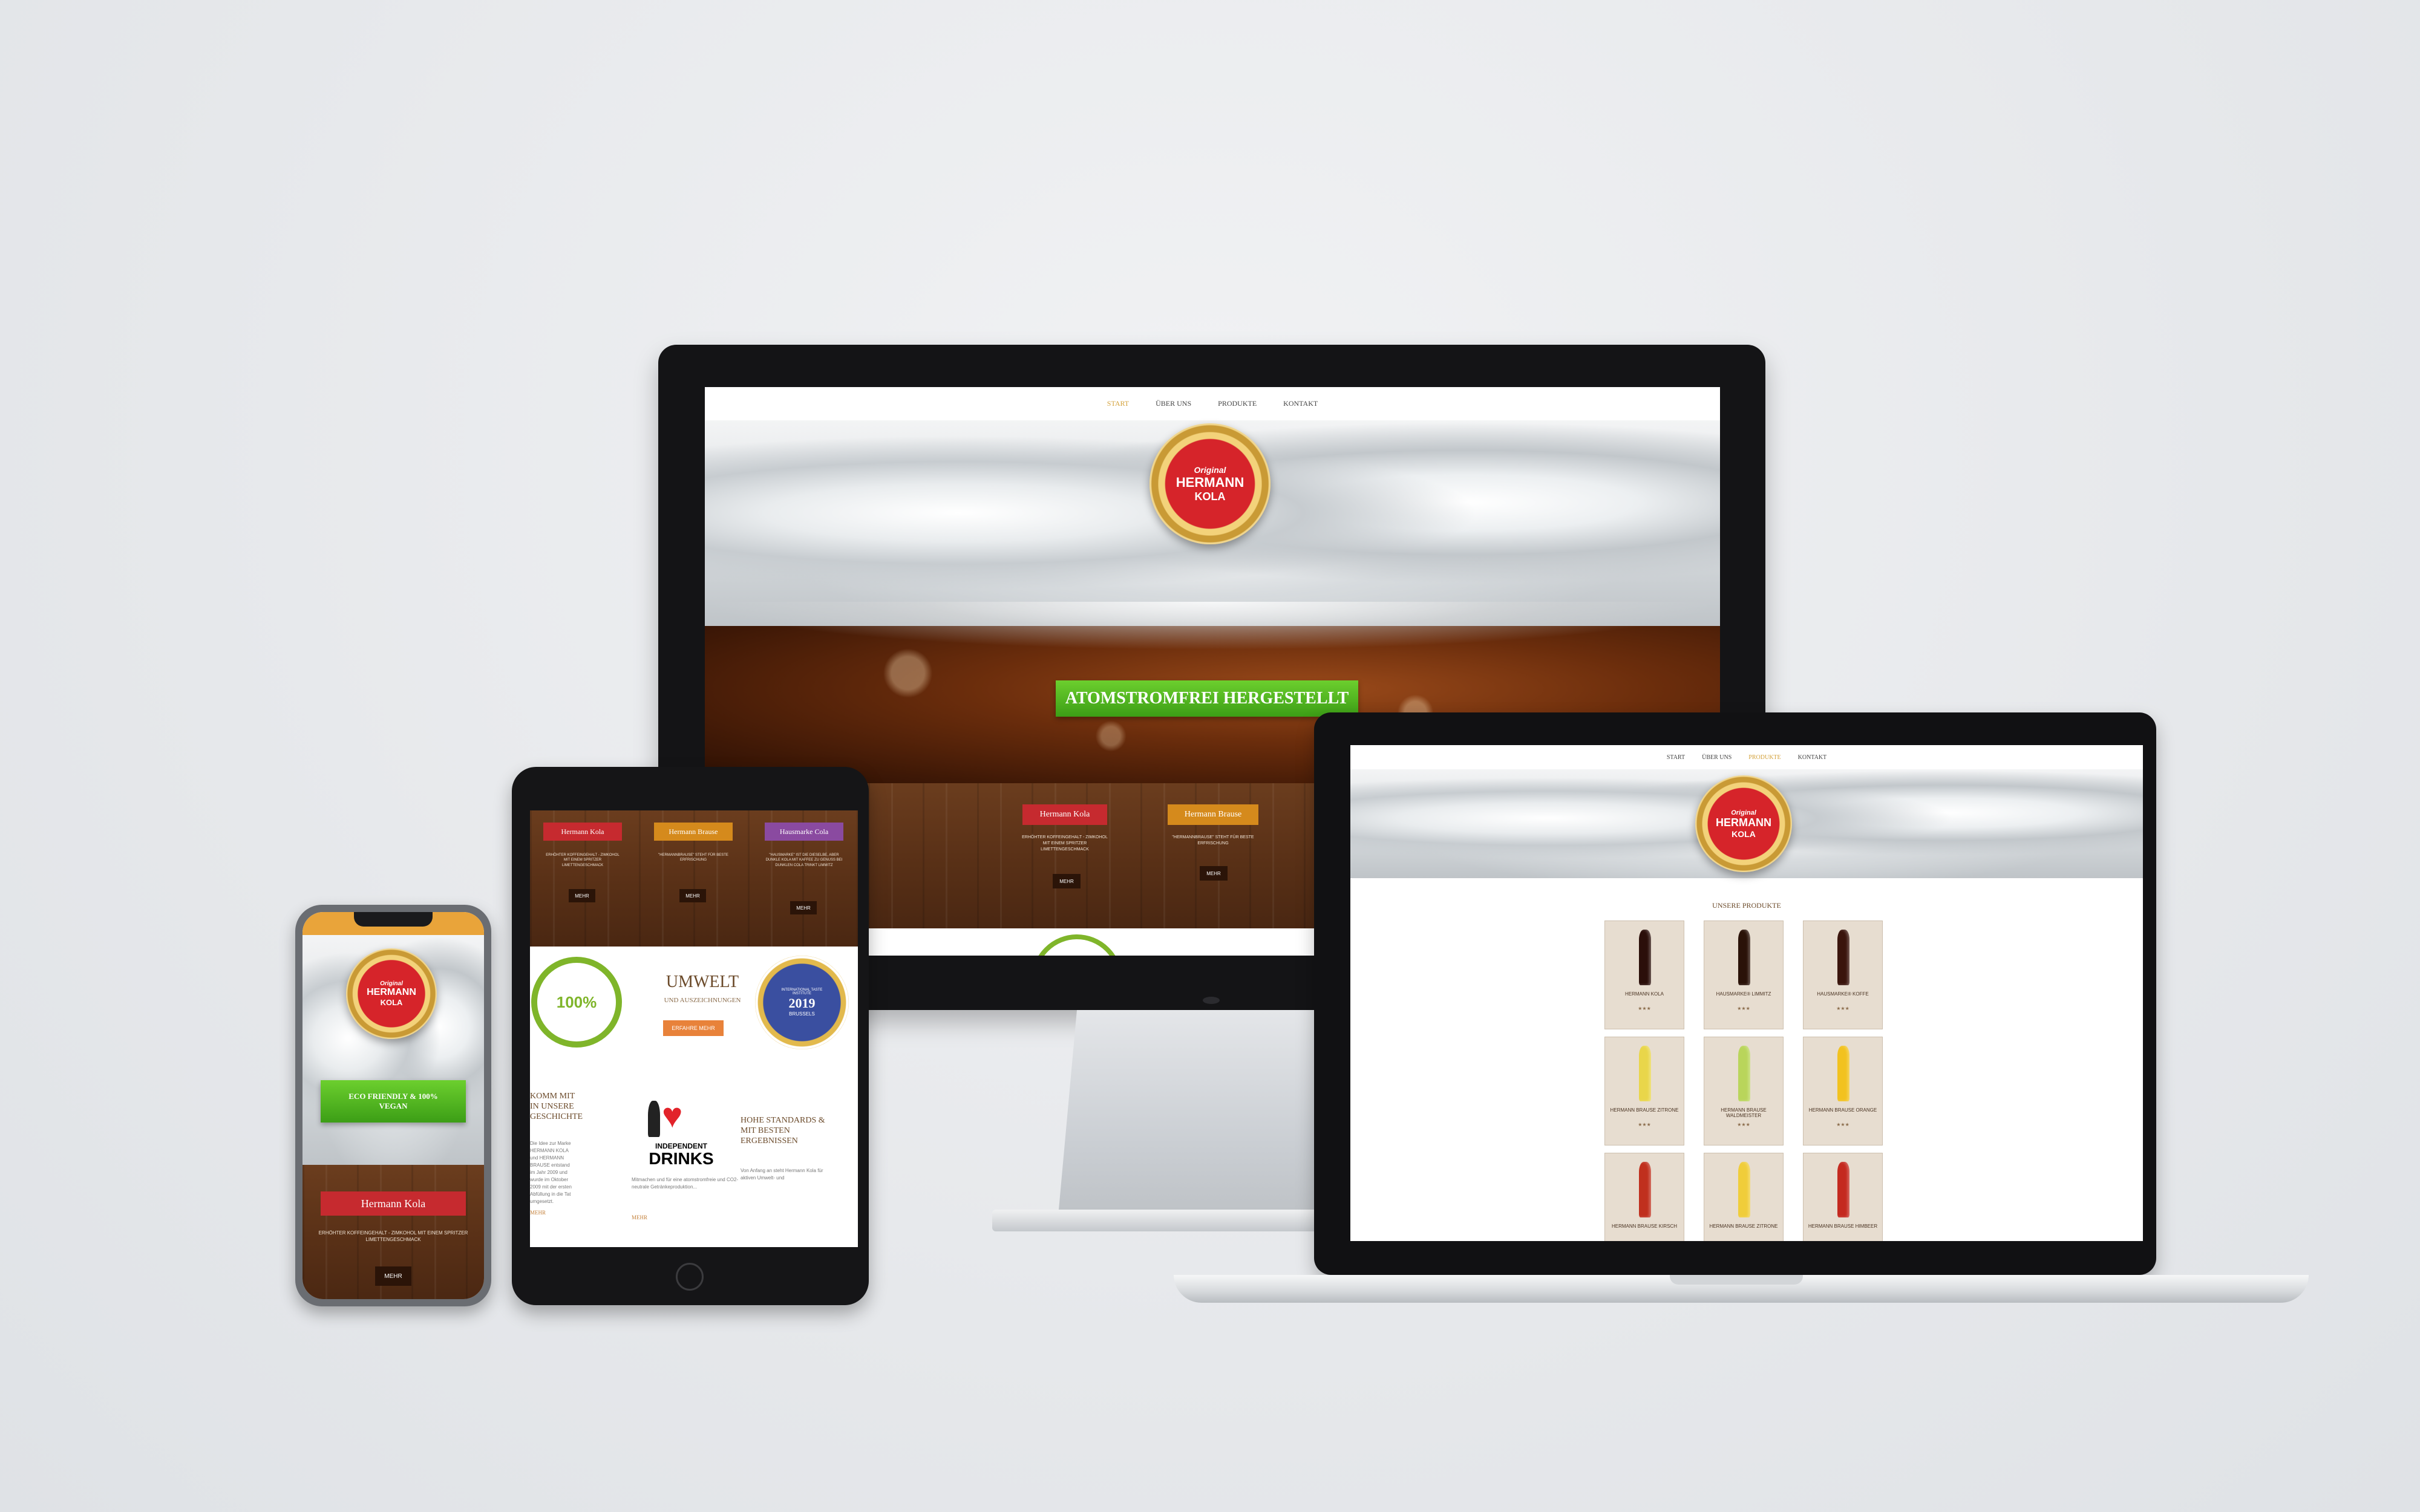 The height and width of the screenshot is (1512, 2420). What do you see at coordinates (1744, 1197) in the screenshot?
I see `product-card: HERMANN BRAUSE ZITRONE` at bounding box center [1744, 1197].